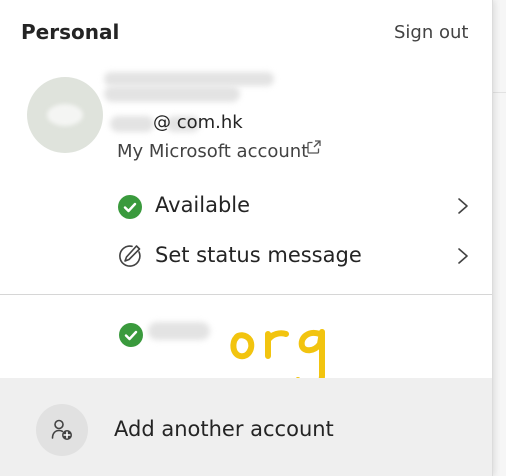 The height and width of the screenshot is (476, 506). What do you see at coordinates (189, 79) in the screenshot?
I see `redacted-name` at bounding box center [189, 79].